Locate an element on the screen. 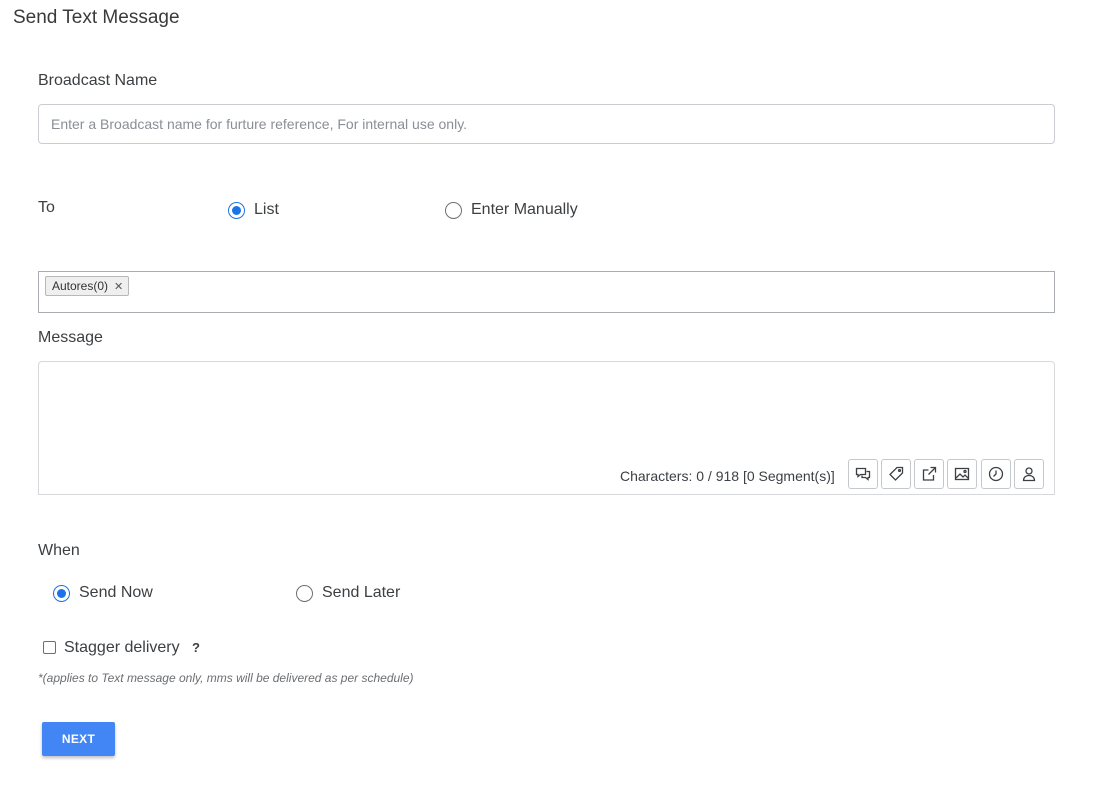 The image size is (1107, 789). list-tag-label: Autores(0) is located at coordinates (80, 286).